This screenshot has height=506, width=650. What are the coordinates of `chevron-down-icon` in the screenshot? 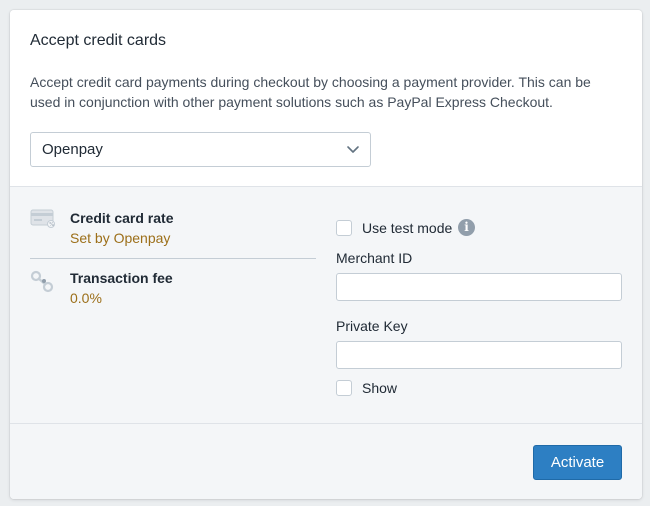 It's located at (353, 149).